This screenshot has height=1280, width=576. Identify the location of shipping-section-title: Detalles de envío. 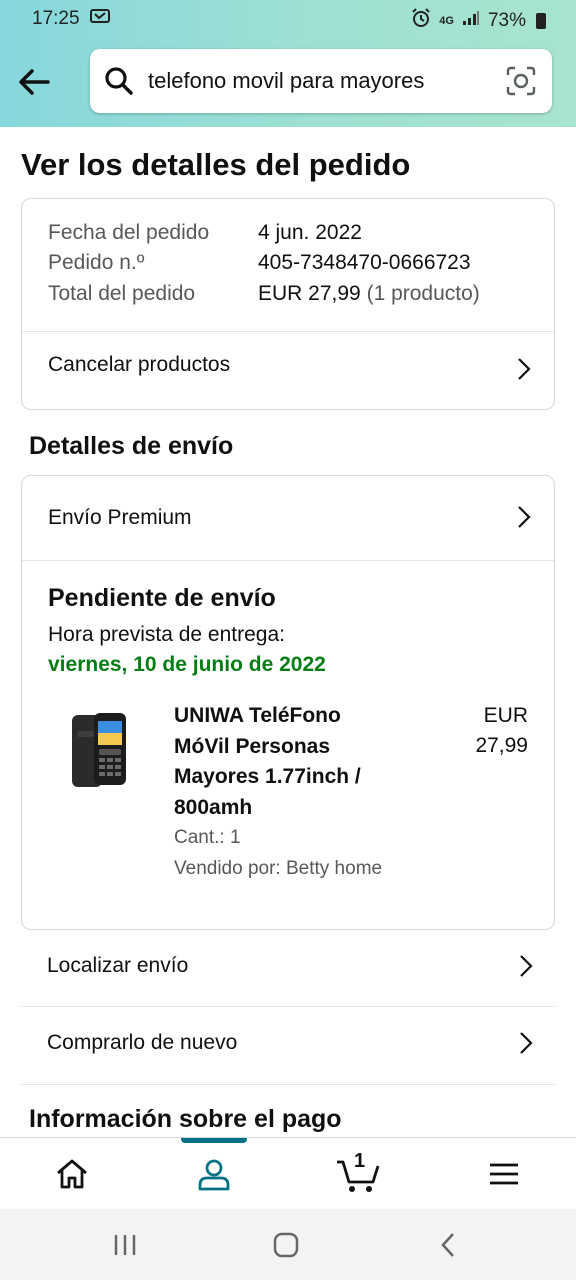
(131, 446).